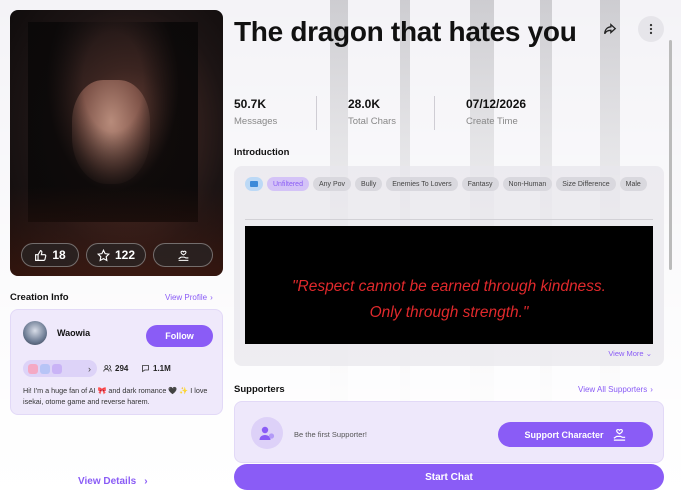  Describe the element at coordinates (179, 336) in the screenshot. I see `follow-button: Follow` at that location.